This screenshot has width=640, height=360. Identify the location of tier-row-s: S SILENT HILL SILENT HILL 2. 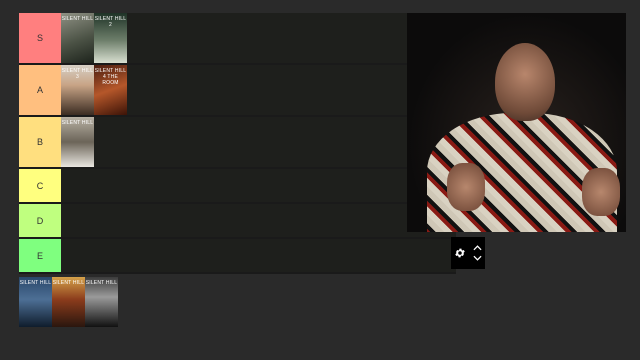
(237, 39).